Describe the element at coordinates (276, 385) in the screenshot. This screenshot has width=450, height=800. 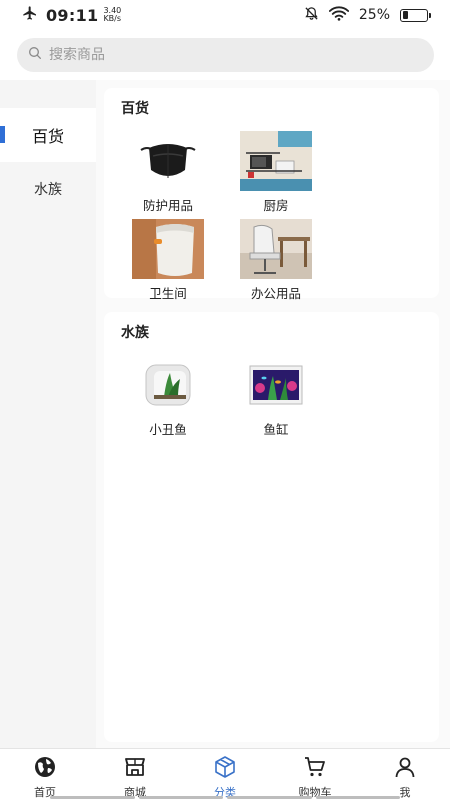
I see `aquarium-image` at that location.